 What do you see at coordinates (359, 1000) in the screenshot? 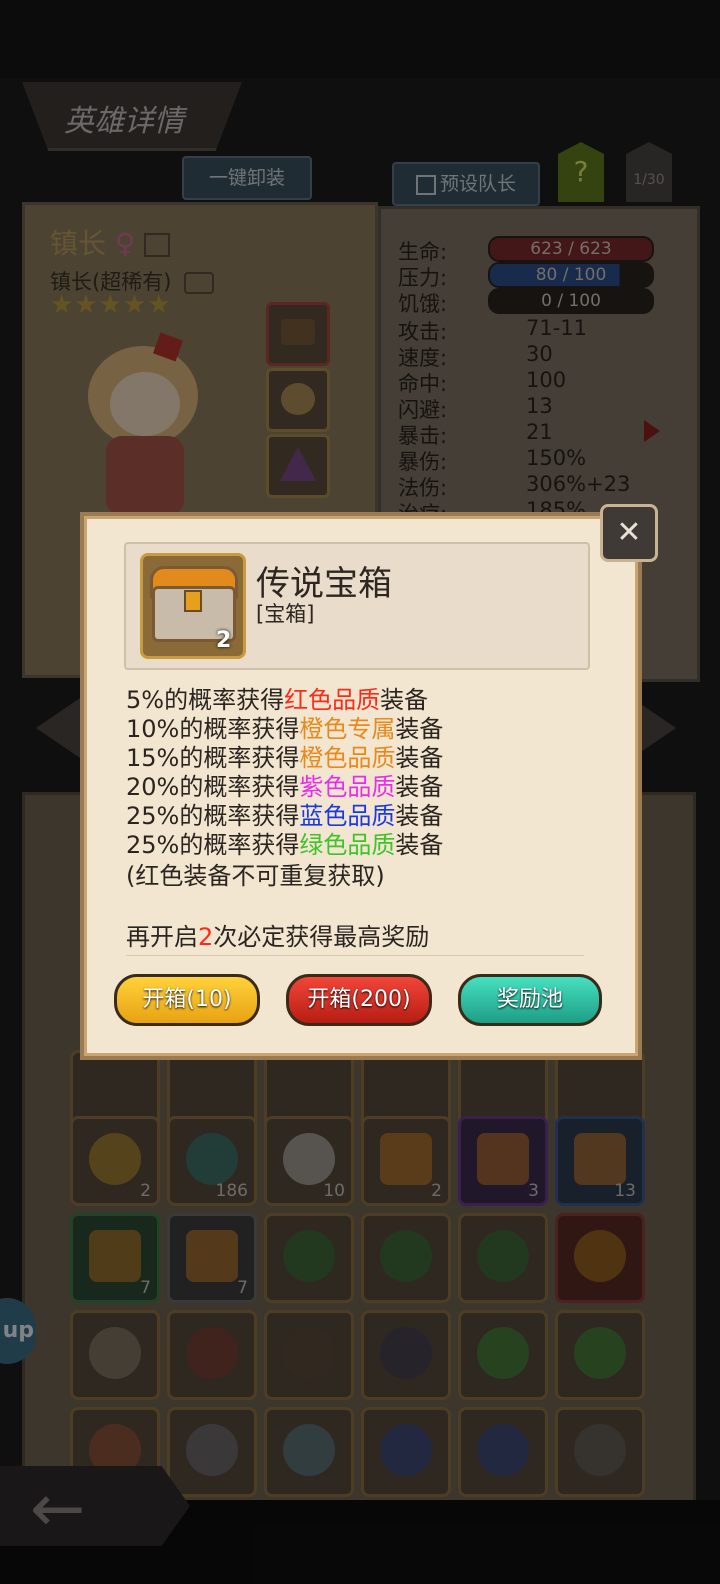
I see `open-200-button: 开箱(200)` at bounding box center [359, 1000].